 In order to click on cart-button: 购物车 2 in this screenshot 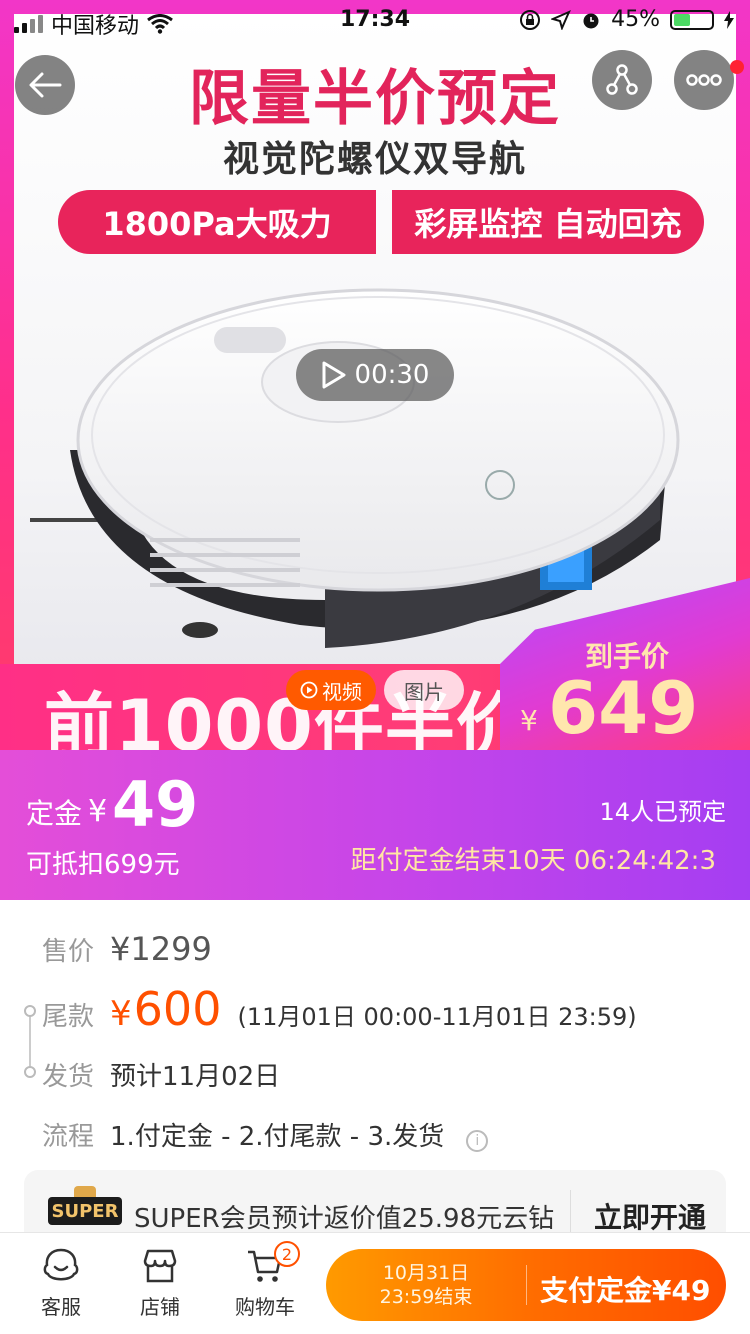, I will do `click(265, 1280)`.